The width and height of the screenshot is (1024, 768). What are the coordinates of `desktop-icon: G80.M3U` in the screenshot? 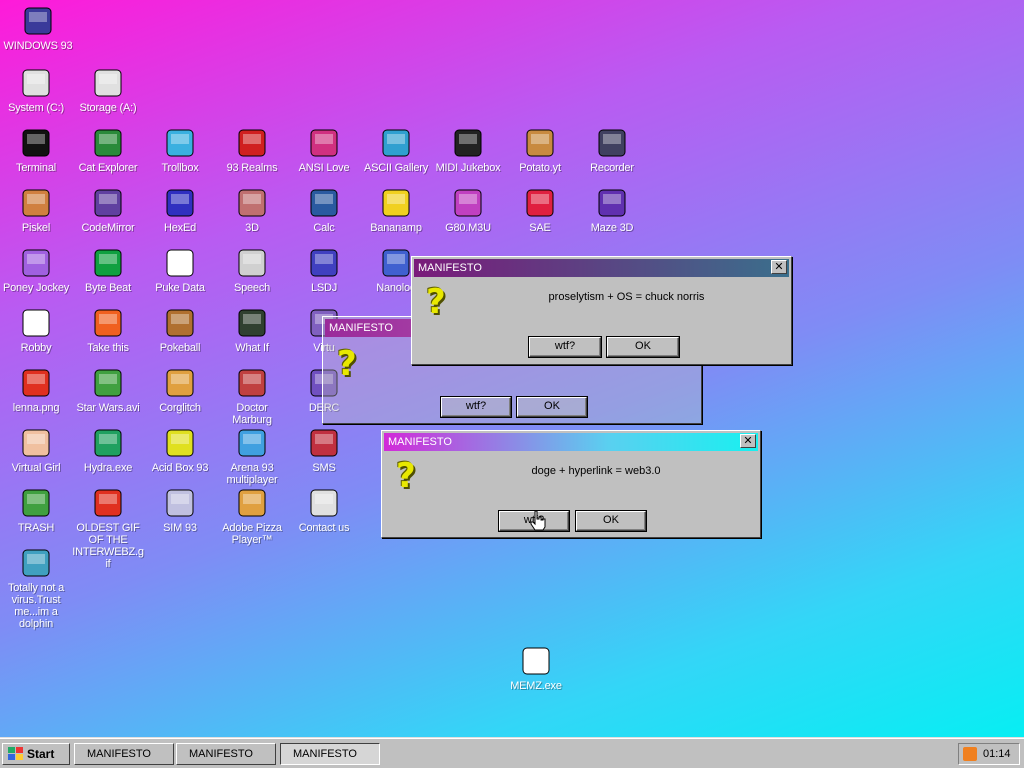 It's located at (468, 210).